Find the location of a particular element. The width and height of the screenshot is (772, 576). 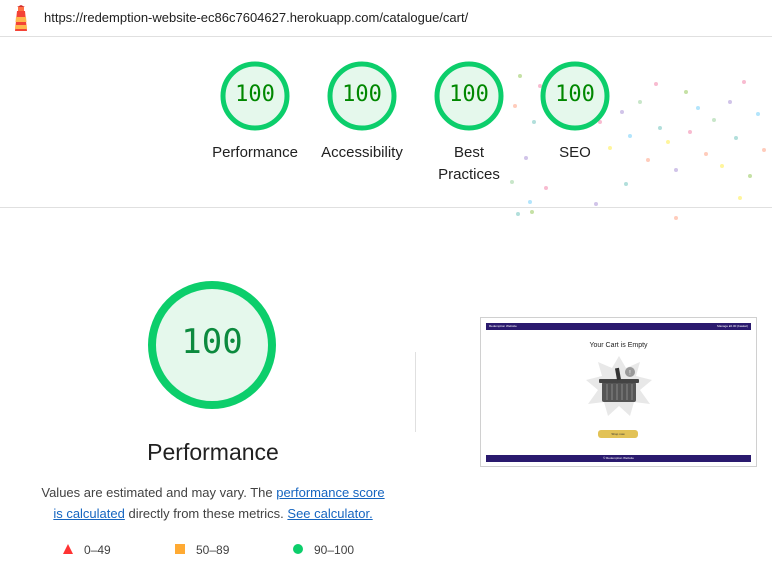

legend-average: 50–89 is located at coordinates (201, 550).